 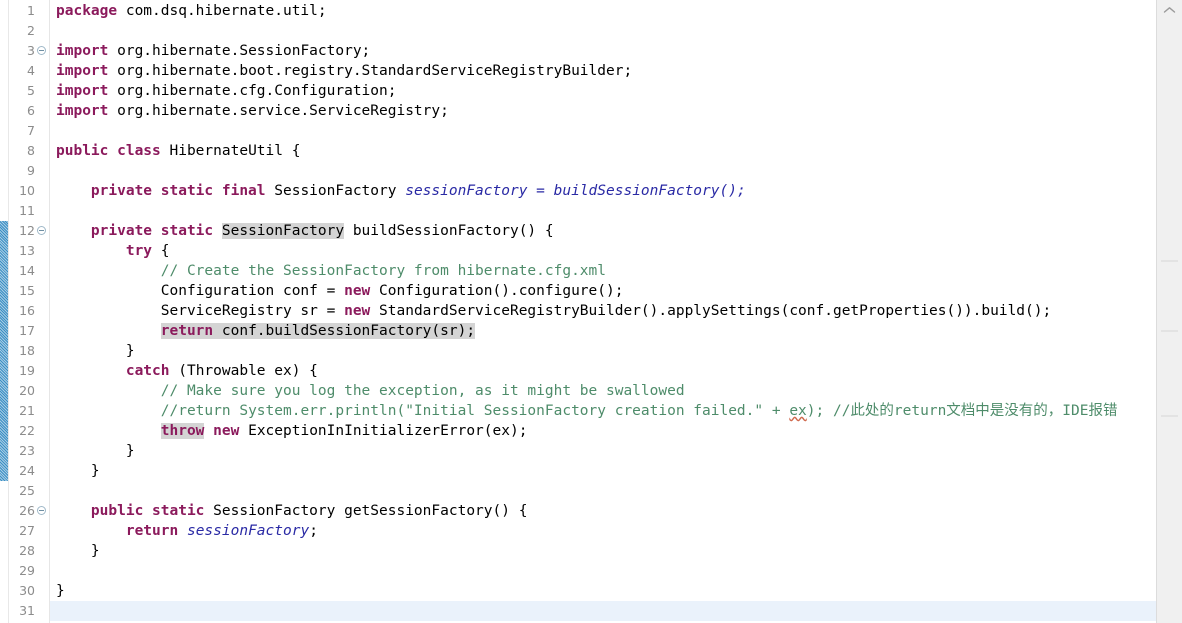 What do you see at coordinates (603, 51) in the screenshot?
I see `code-line: import org.hibernate.SessionFactory;` at bounding box center [603, 51].